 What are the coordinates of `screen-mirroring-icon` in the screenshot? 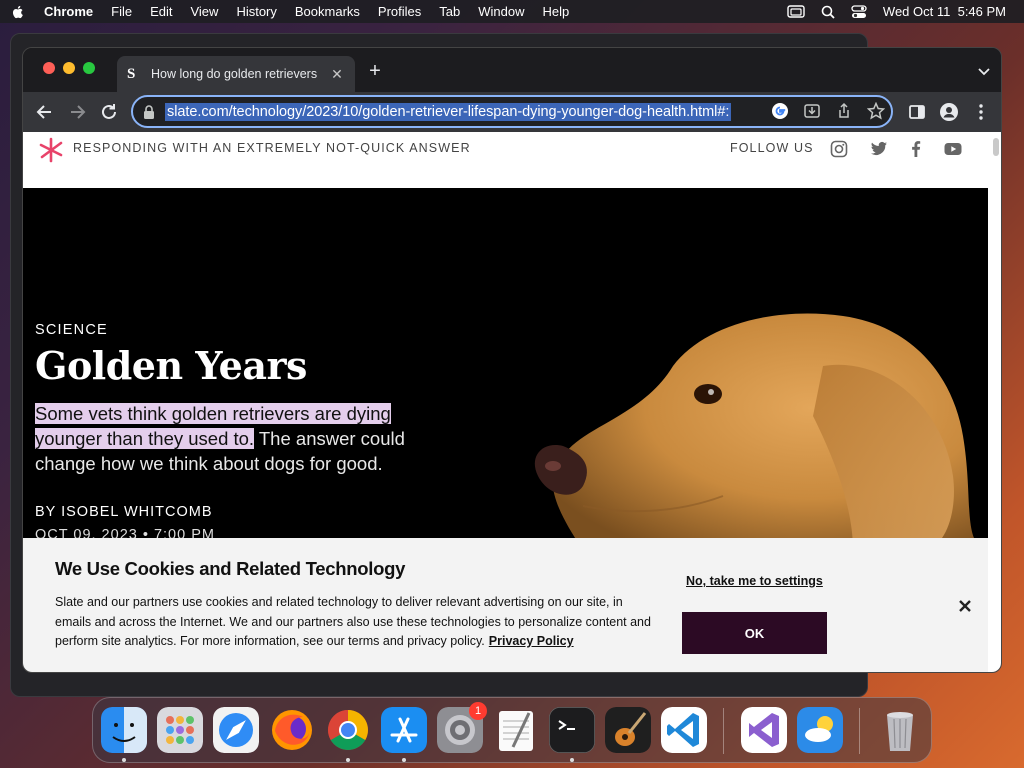 It's located at (796, 11).